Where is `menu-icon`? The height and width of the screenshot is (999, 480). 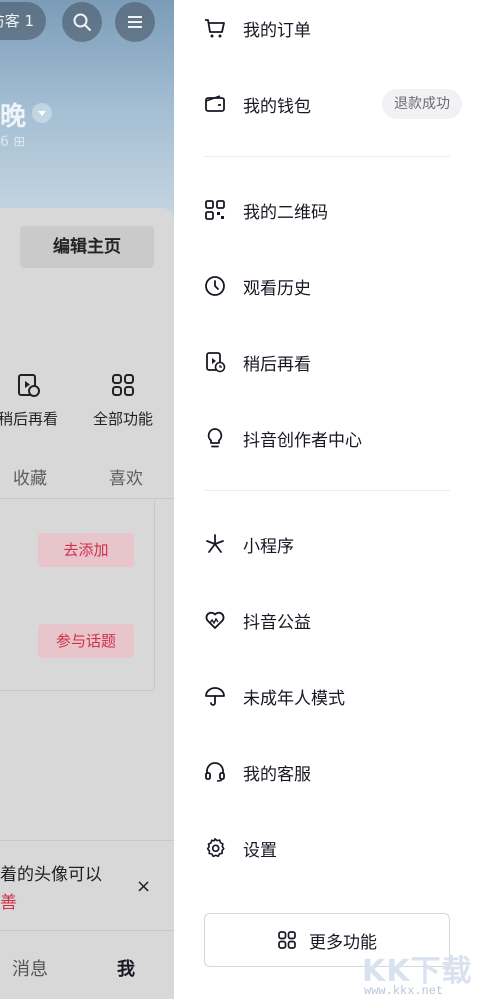
menu-icon is located at coordinates (135, 22).